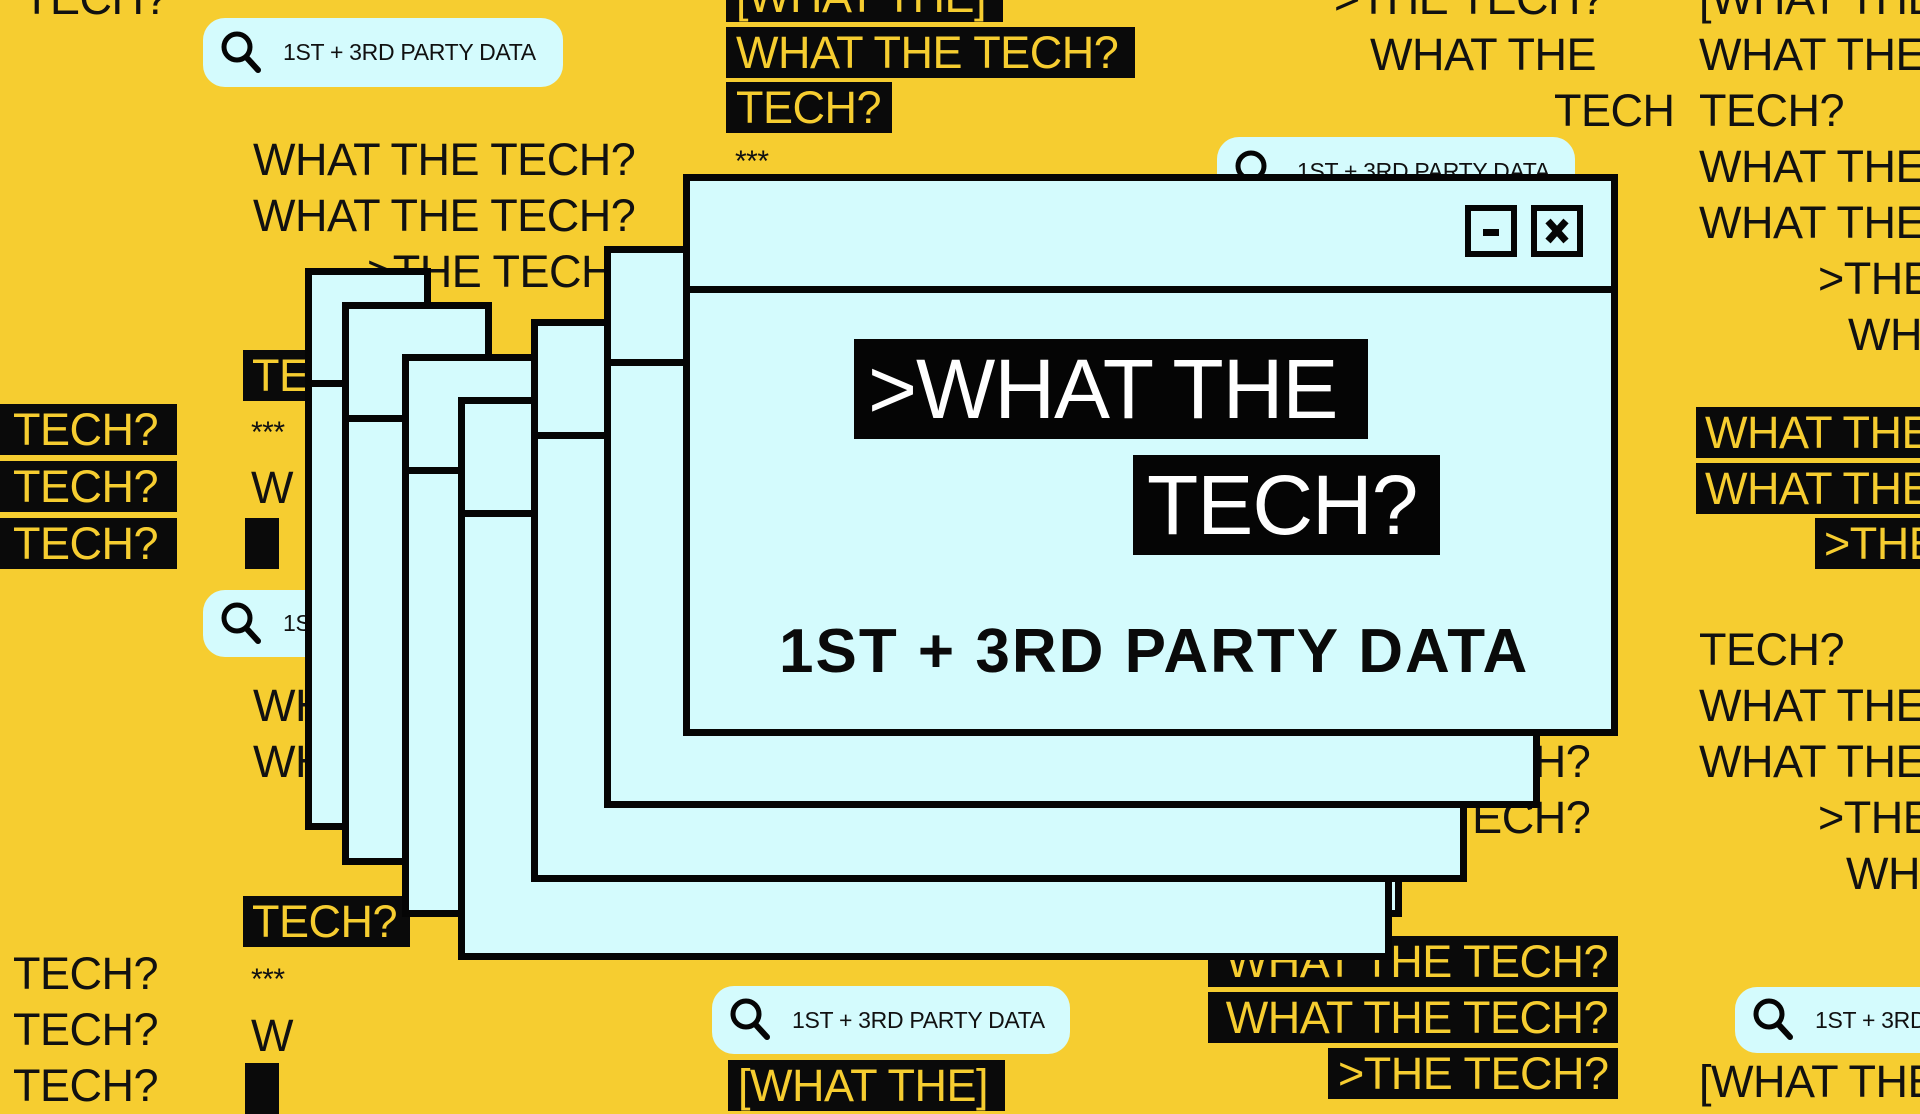 The image size is (1920, 1114). Describe the element at coordinates (1150, 289) in the screenshot. I see `window-titlebar-divider` at that location.